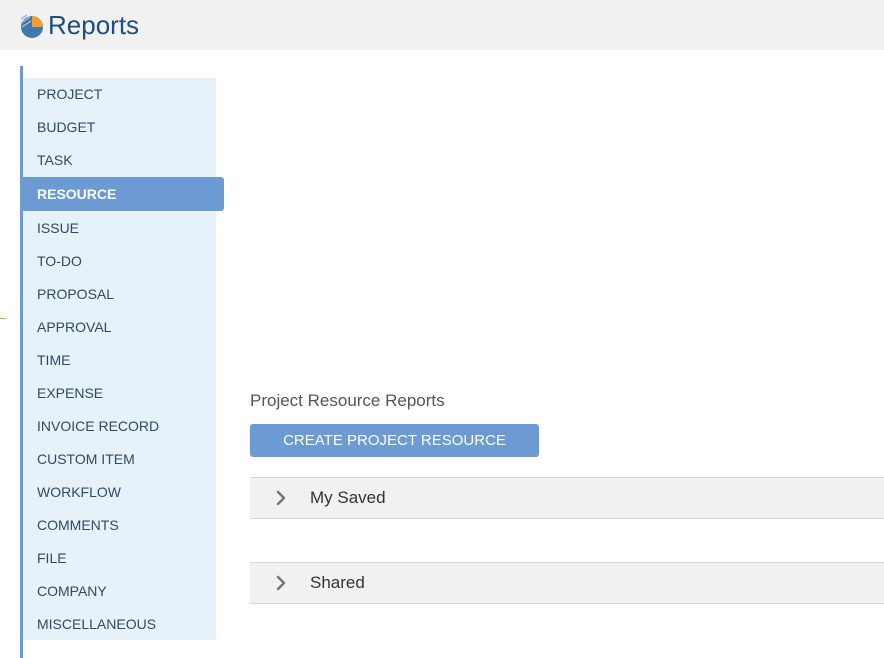  What do you see at coordinates (567, 583) in the screenshot?
I see `accordion-shared: Shared` at bounding box center [567, 583].